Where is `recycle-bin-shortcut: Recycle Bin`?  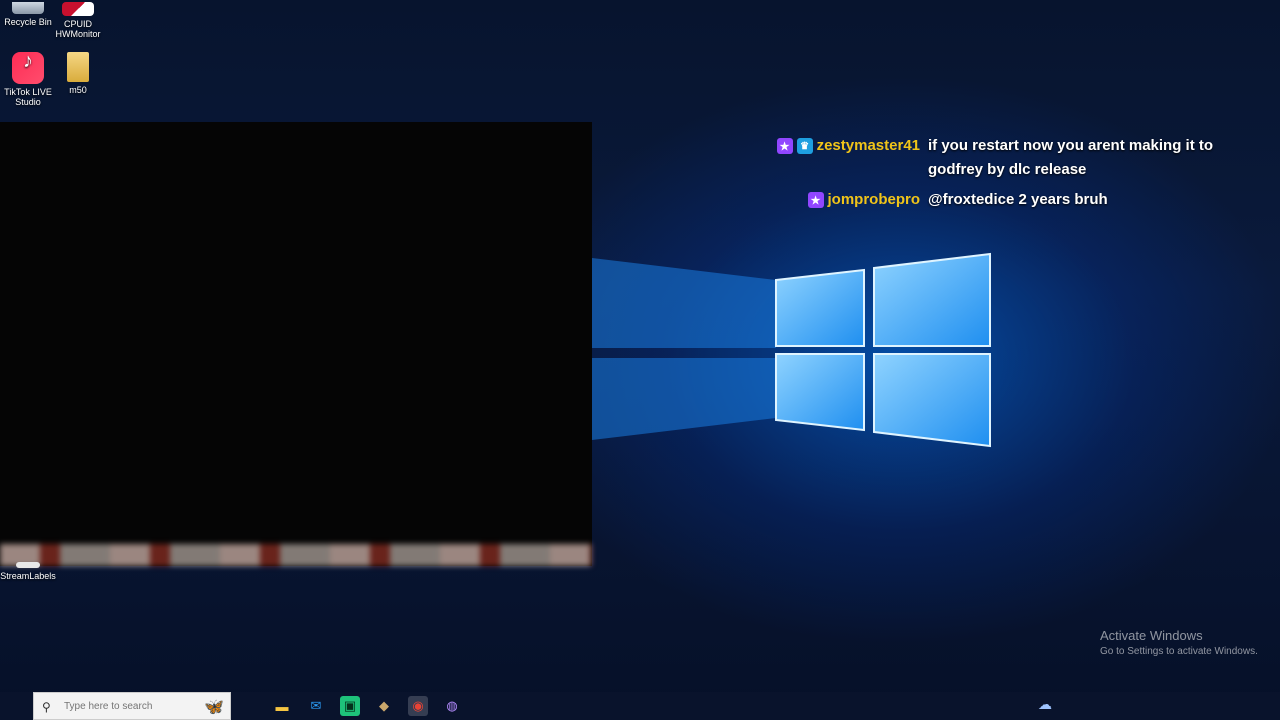
recycle-bin-shortcut: Recycle Bin is located at coordinates (28, 14).